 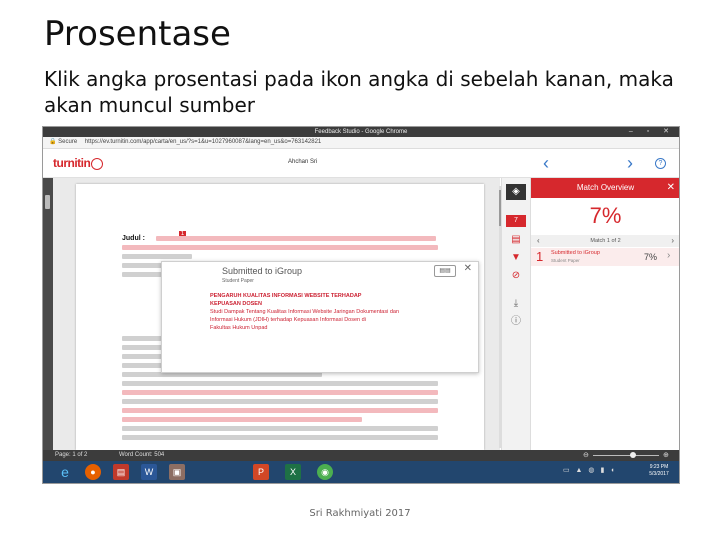 I want to click on system-tray: ▭ ▲ ◍ ▮ ◖, so click(x=590, y=470).